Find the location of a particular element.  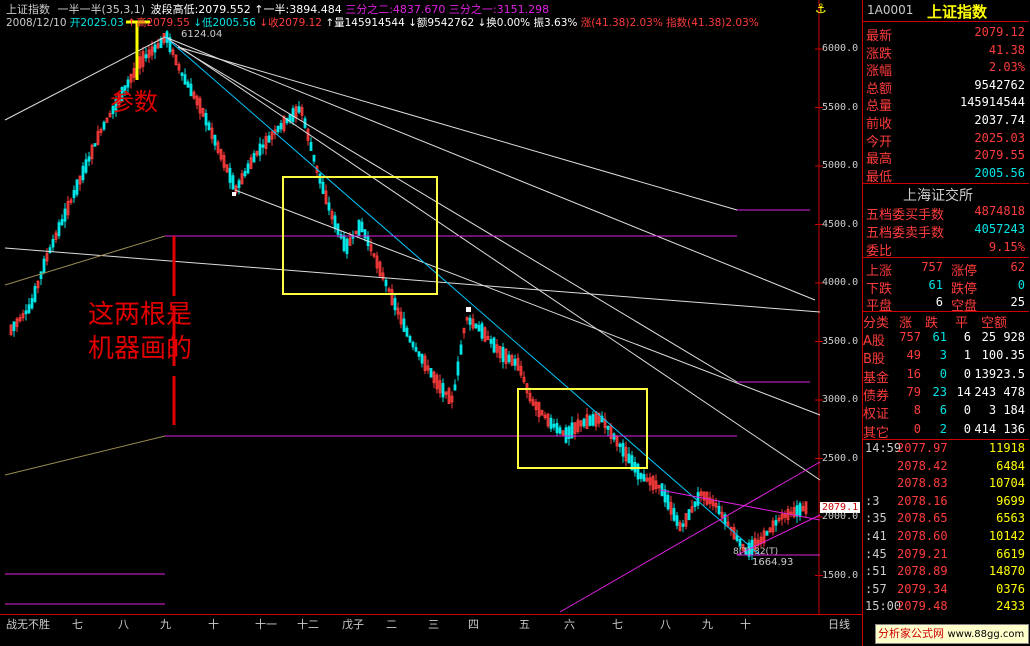

trade-row: :41 2078.60 10142 is located at coordinates (946, 538).